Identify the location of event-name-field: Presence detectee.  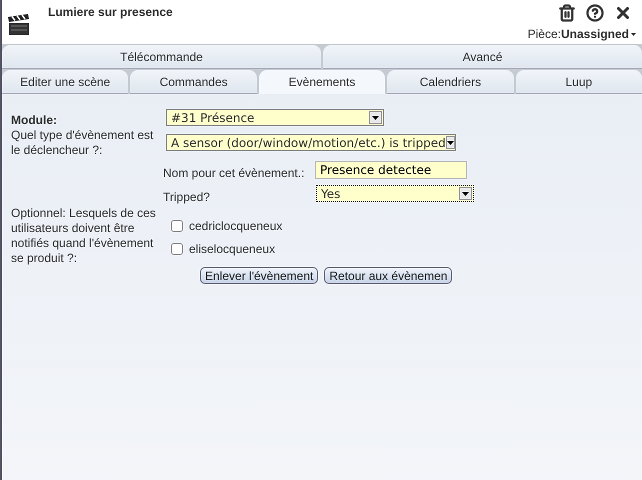
(391, 170).